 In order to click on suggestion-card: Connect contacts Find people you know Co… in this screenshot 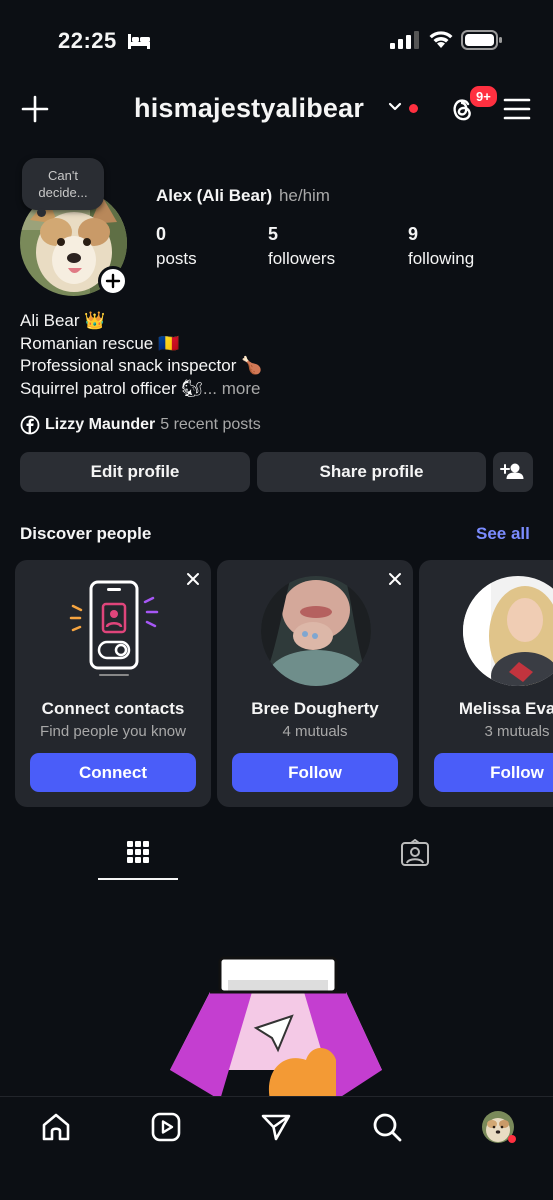, I will do `click(113, 683)`.